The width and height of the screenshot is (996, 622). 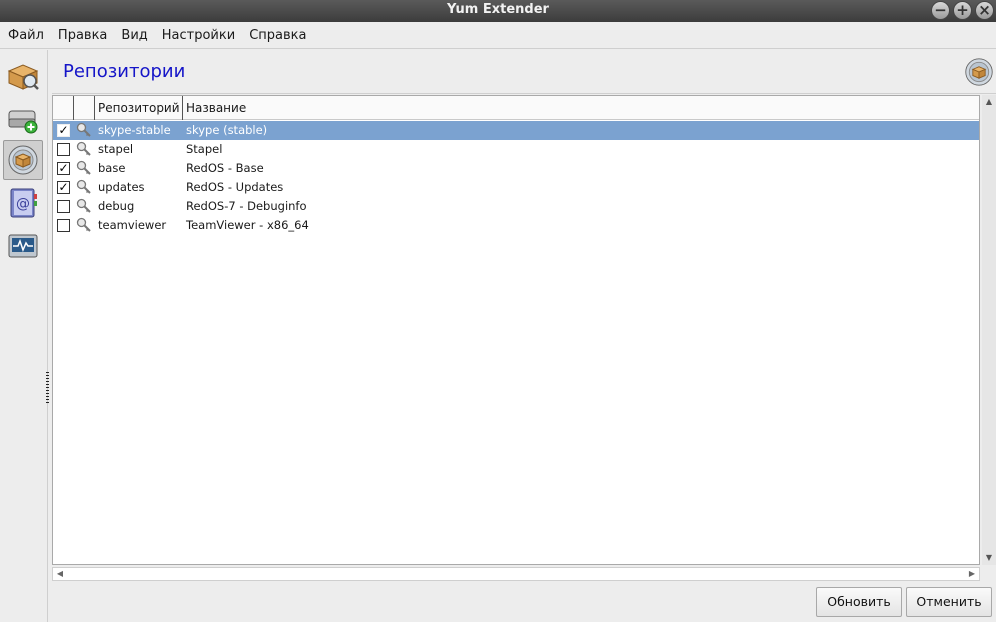 What do you see at coordinates (516, 187) in the screenshot?
I see `table-row: ✓ updates RedOS - Updates` at bounding box center [516, 187].